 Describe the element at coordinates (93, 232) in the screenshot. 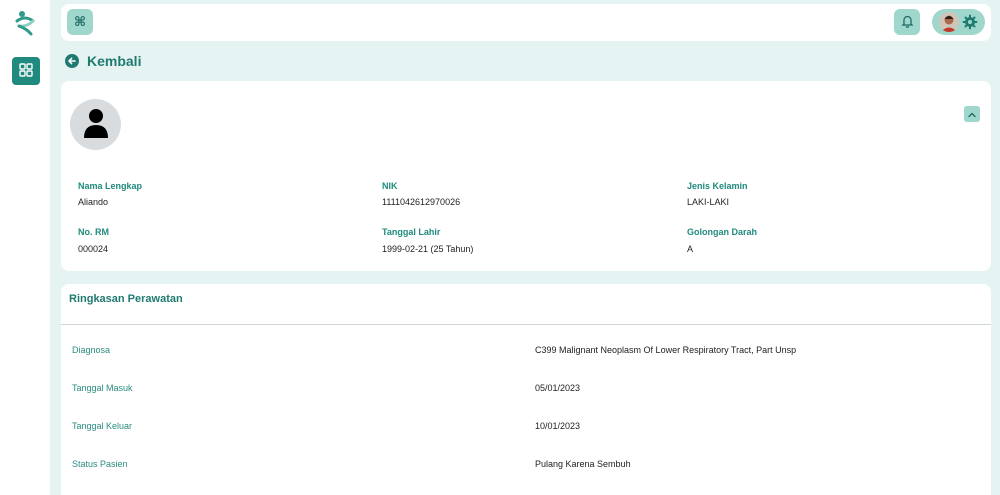

I see `field-label-no-rm: No. RM` at that location.